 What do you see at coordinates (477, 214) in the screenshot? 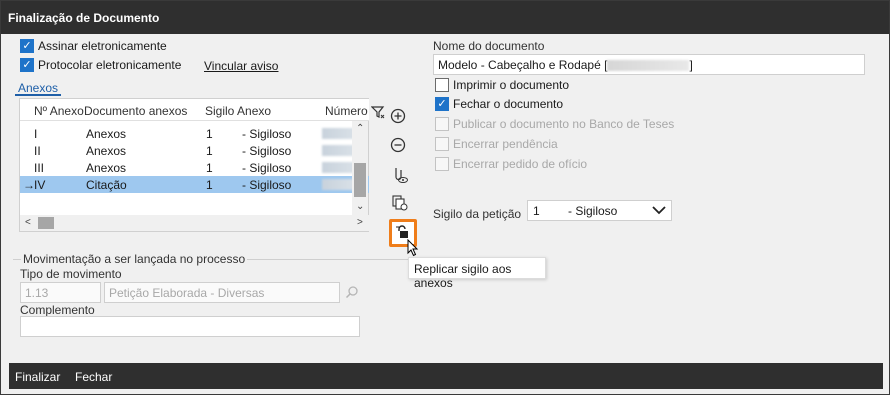
I see `secrecy-label: Sigilo da petição` at bounding box center [477, 214].